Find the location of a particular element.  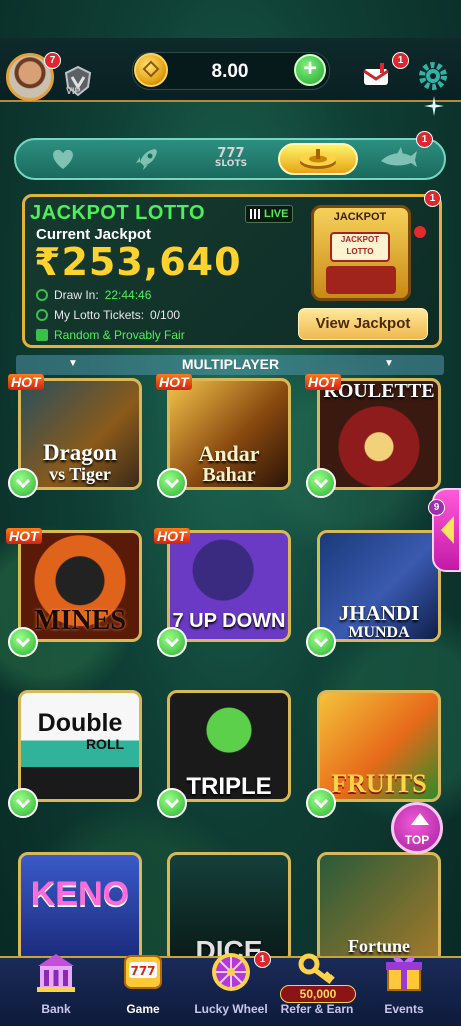

draw-row: Draw In: 22:44:46 is located at coordinates (93, 295).